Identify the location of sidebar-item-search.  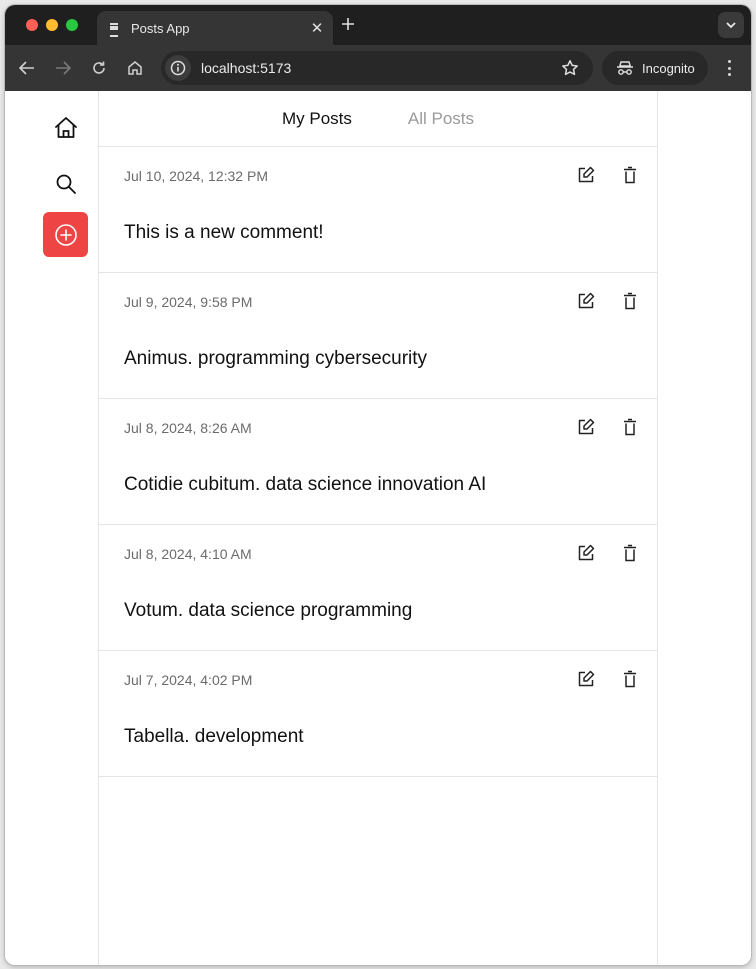
(65, 183).